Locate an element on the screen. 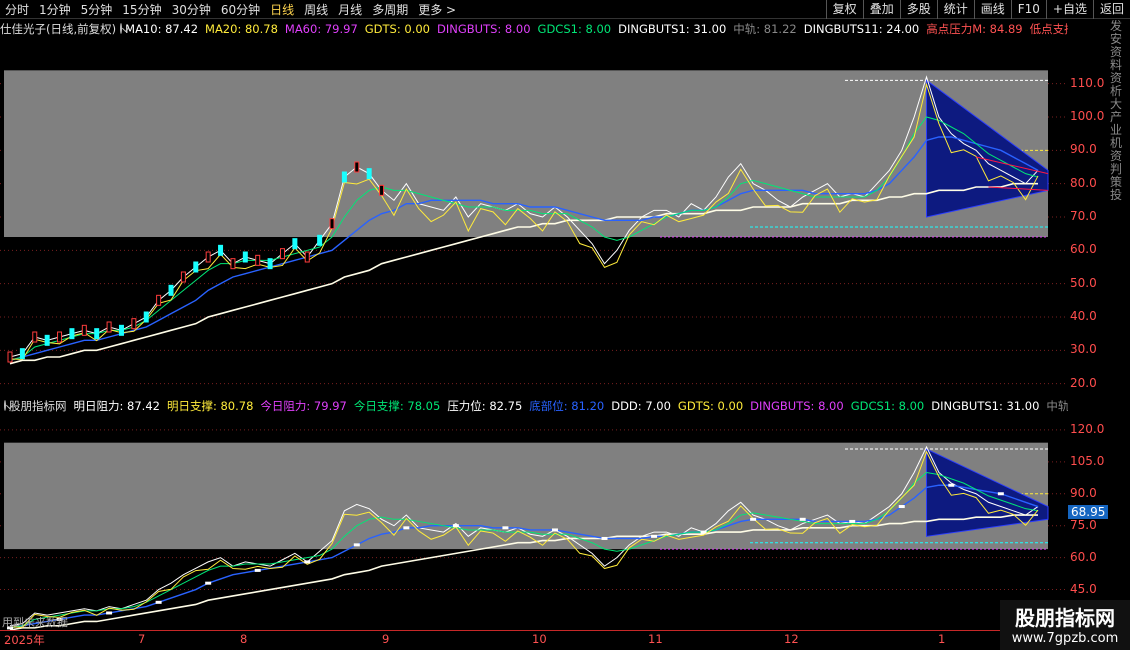 The width and height of the screenshot is (1130, 650). period-tabs: 分时 1分钟 5分钟 15分钟 30分钟 60分钟 日线 周线 月线 多周期 更多 > is located at coordinates (230, 9).